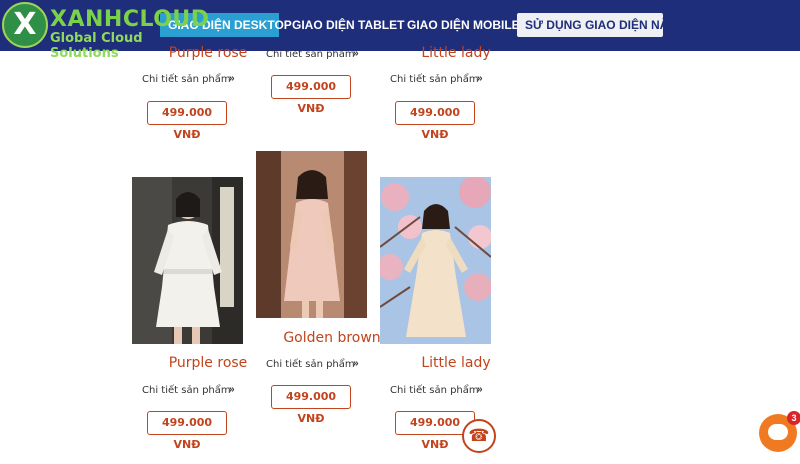  I want to click on chat-bubble-icon, so click(778, 432).